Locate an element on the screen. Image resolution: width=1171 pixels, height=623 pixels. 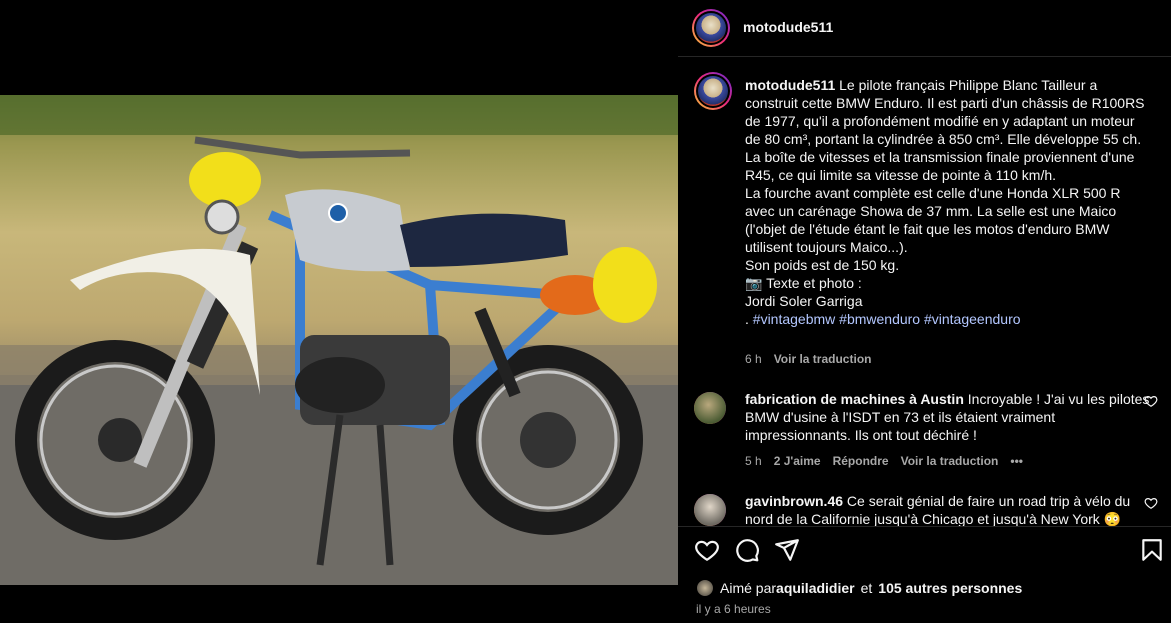
liker-avatar is located at coordinates (705, 588).